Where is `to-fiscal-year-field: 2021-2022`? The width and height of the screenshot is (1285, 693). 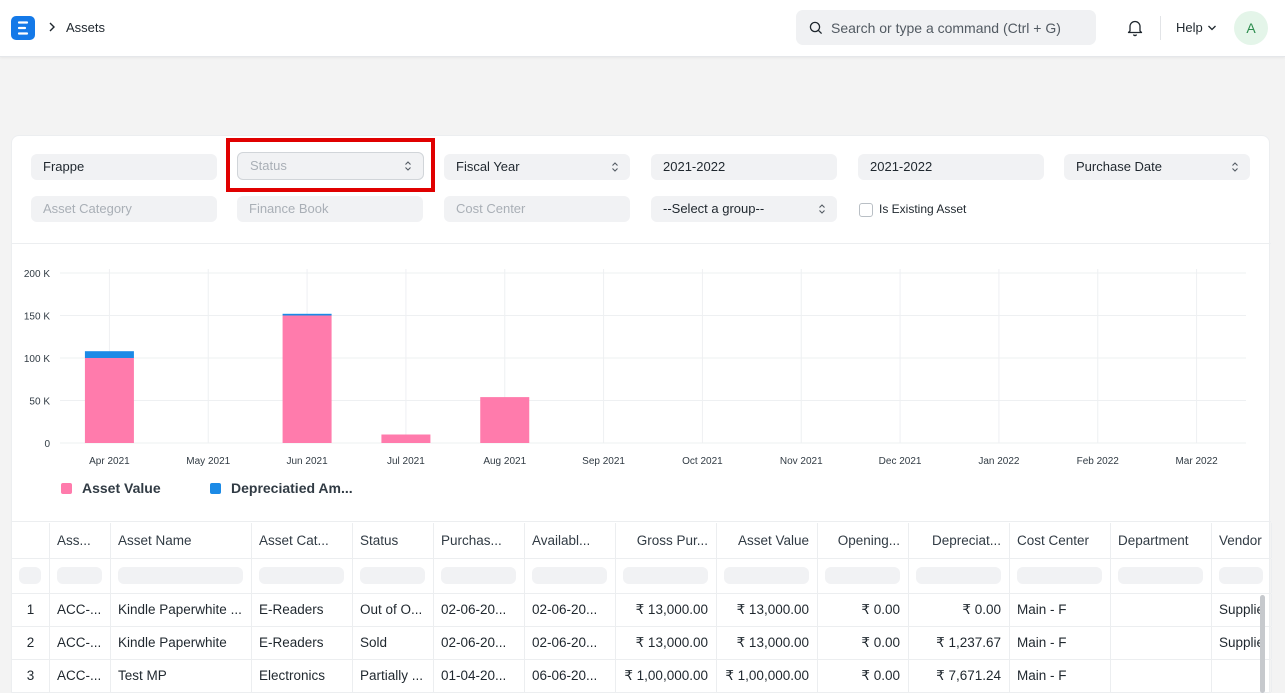 to-fiscal-year-field: 2021-2022 is located at coordinates (951, 167).